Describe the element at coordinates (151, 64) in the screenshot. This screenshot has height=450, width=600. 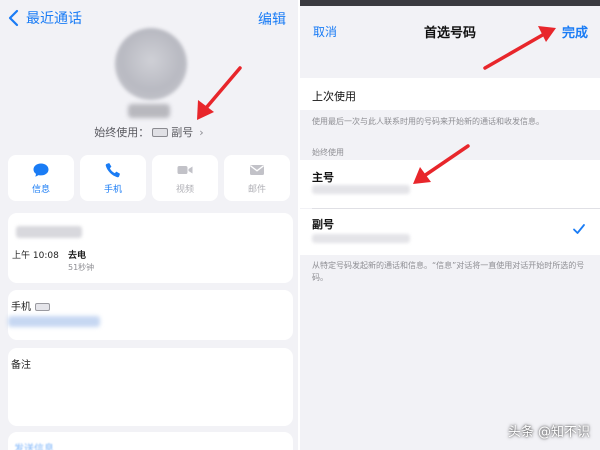
I see `avatar` at that location.